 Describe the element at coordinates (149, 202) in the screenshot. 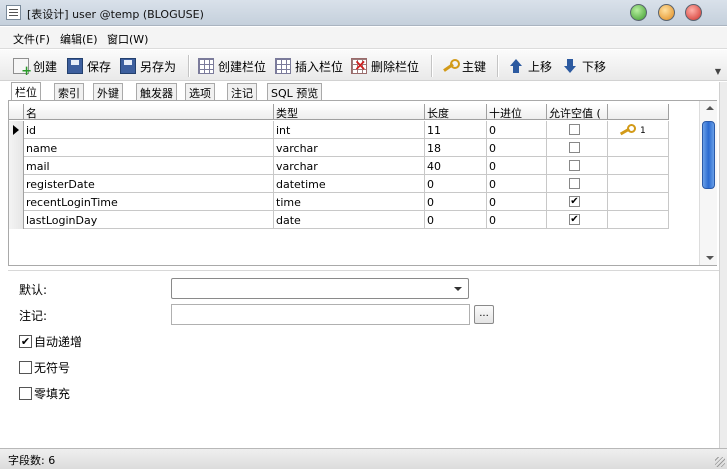

I see `cell-name: recentLoginTime` at that location.